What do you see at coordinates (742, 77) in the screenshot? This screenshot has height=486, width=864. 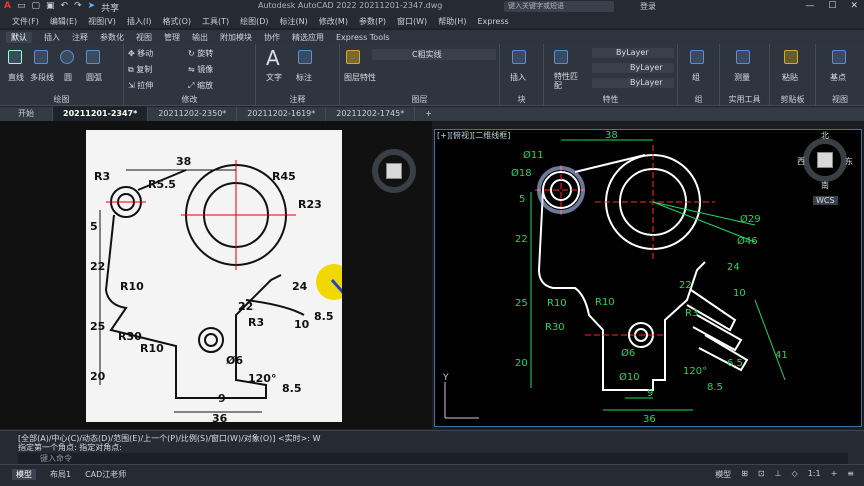 I see `measure-label: 测量` at bounding box center [742, 77].